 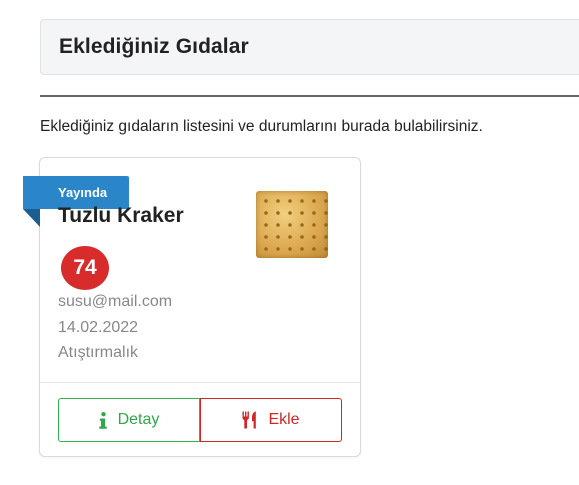 I want to click on header-divider, so click(x=309, y=96).